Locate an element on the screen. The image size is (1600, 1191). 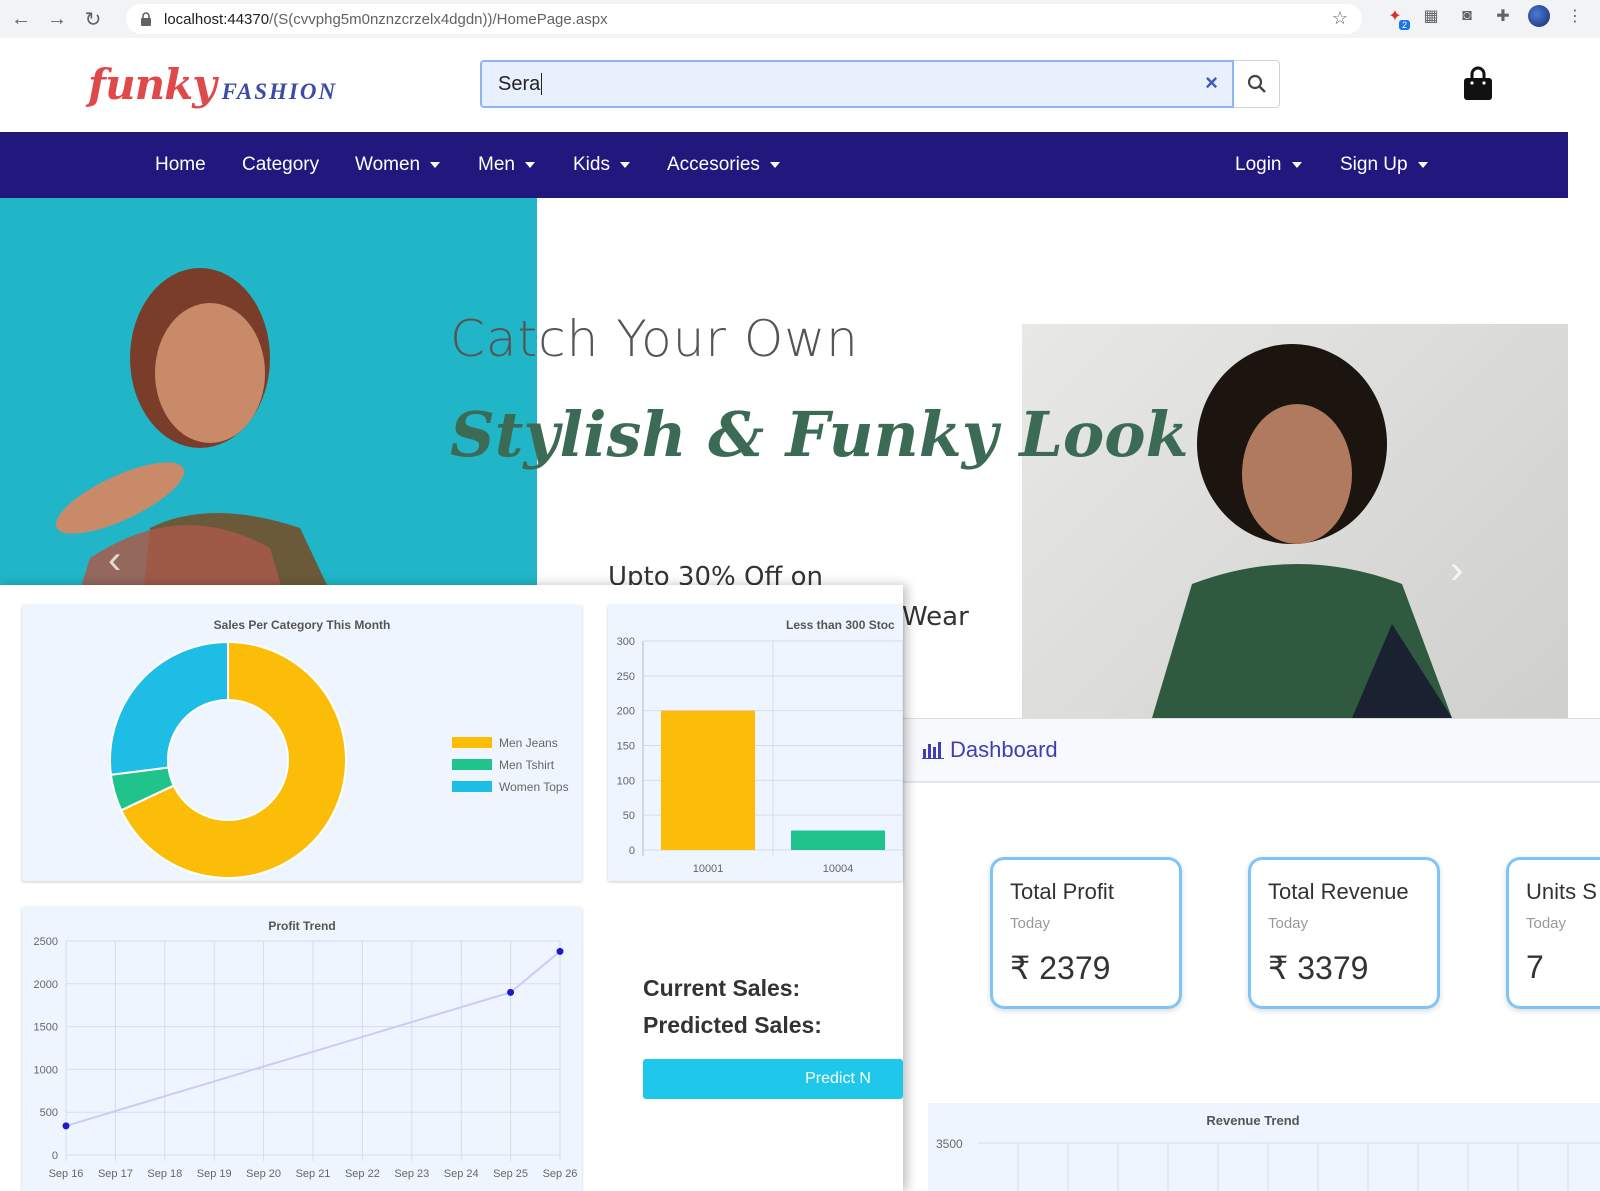
carousel-next-icon: › is located at coordinates (1456, 570).